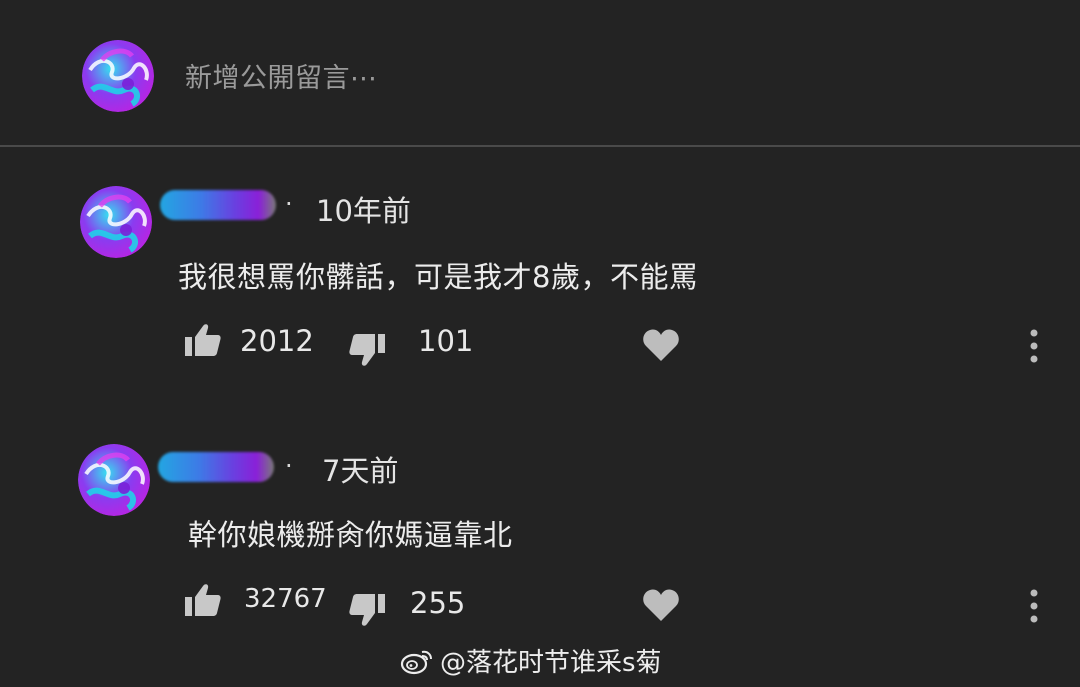  What do you see at coordinates (350, 535) in the screenshot?
I see `comment-text: 幹你娘機掰肏你媽逼靠北` at bounding box center [350, 535].